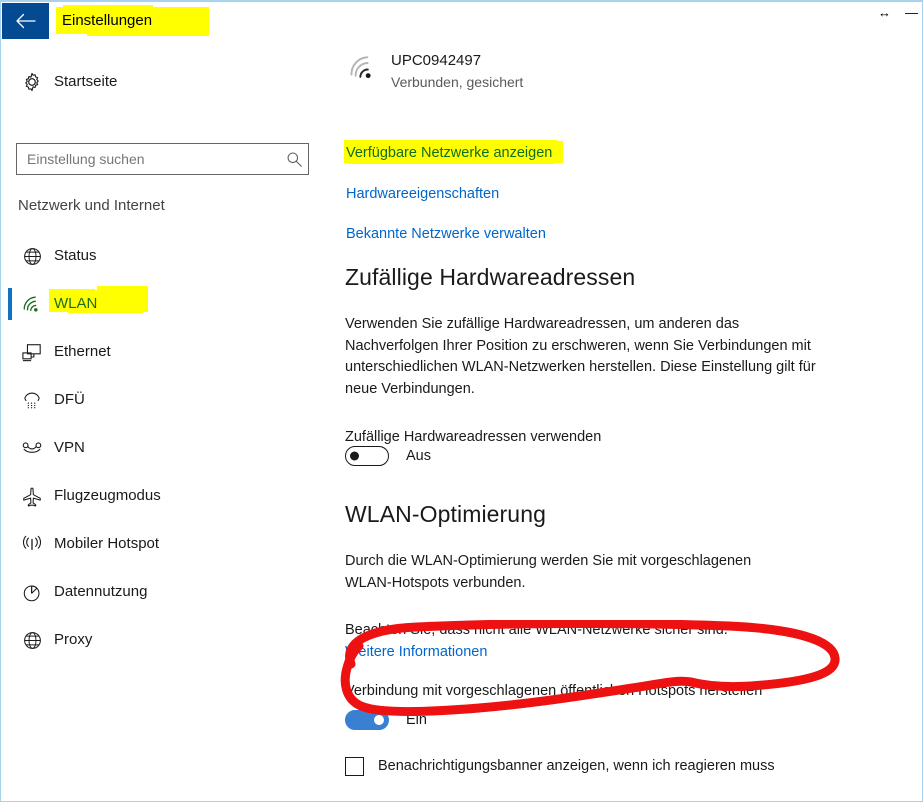 This screenshot has width=923, height=802. What do you see at coordinates (32, 352) in the screenshot?
I see `ethernet-icon` at bounding box center [32, 352].